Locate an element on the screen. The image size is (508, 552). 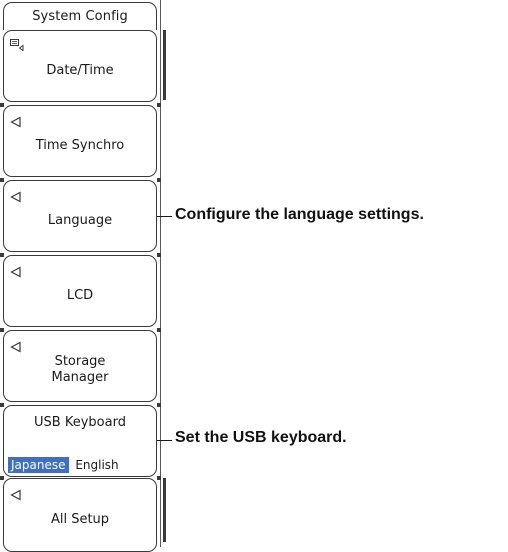
softkey-lcd: LCD is located at coordinates (80, 291).